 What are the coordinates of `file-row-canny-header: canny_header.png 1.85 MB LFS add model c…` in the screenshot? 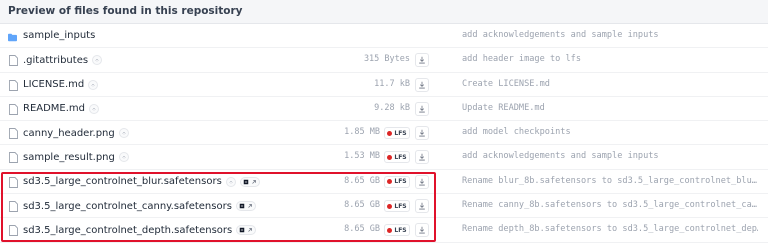 It's located at (384, 133).